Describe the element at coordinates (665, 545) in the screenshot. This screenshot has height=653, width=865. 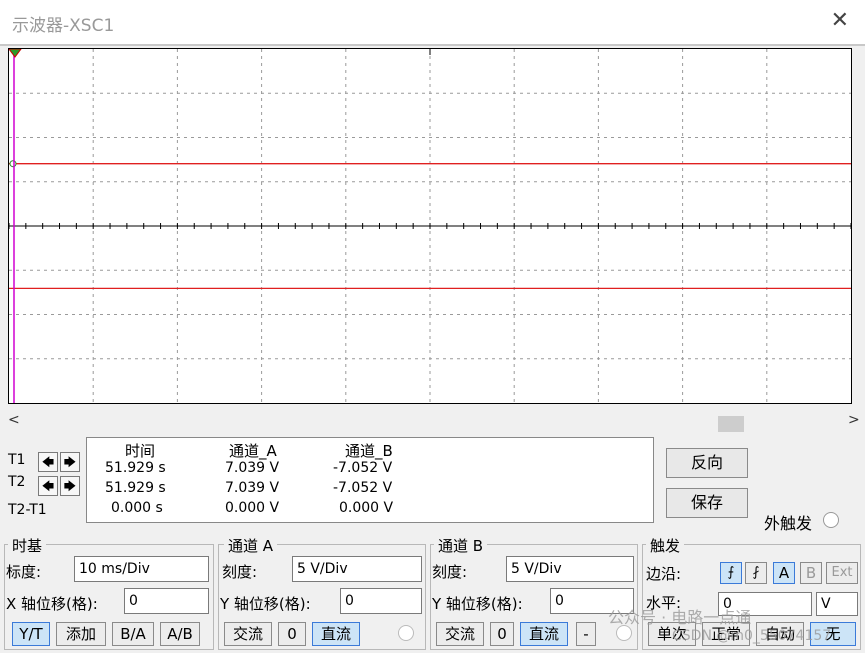
I see `trigger-title: 触发` at that location.